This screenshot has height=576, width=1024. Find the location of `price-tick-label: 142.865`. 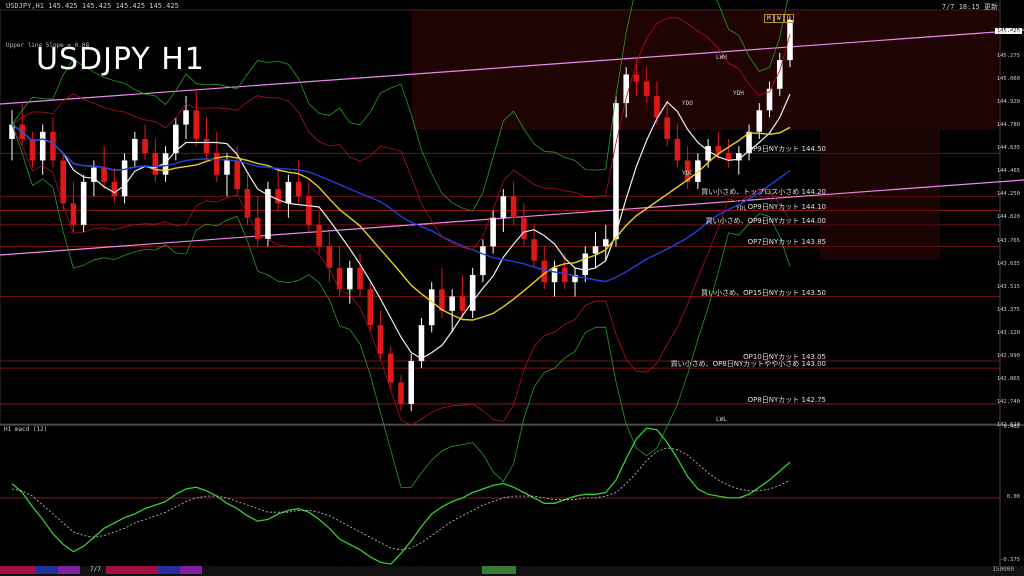

price-tick-label: 142.865 is located at coordinates (1008, 378).